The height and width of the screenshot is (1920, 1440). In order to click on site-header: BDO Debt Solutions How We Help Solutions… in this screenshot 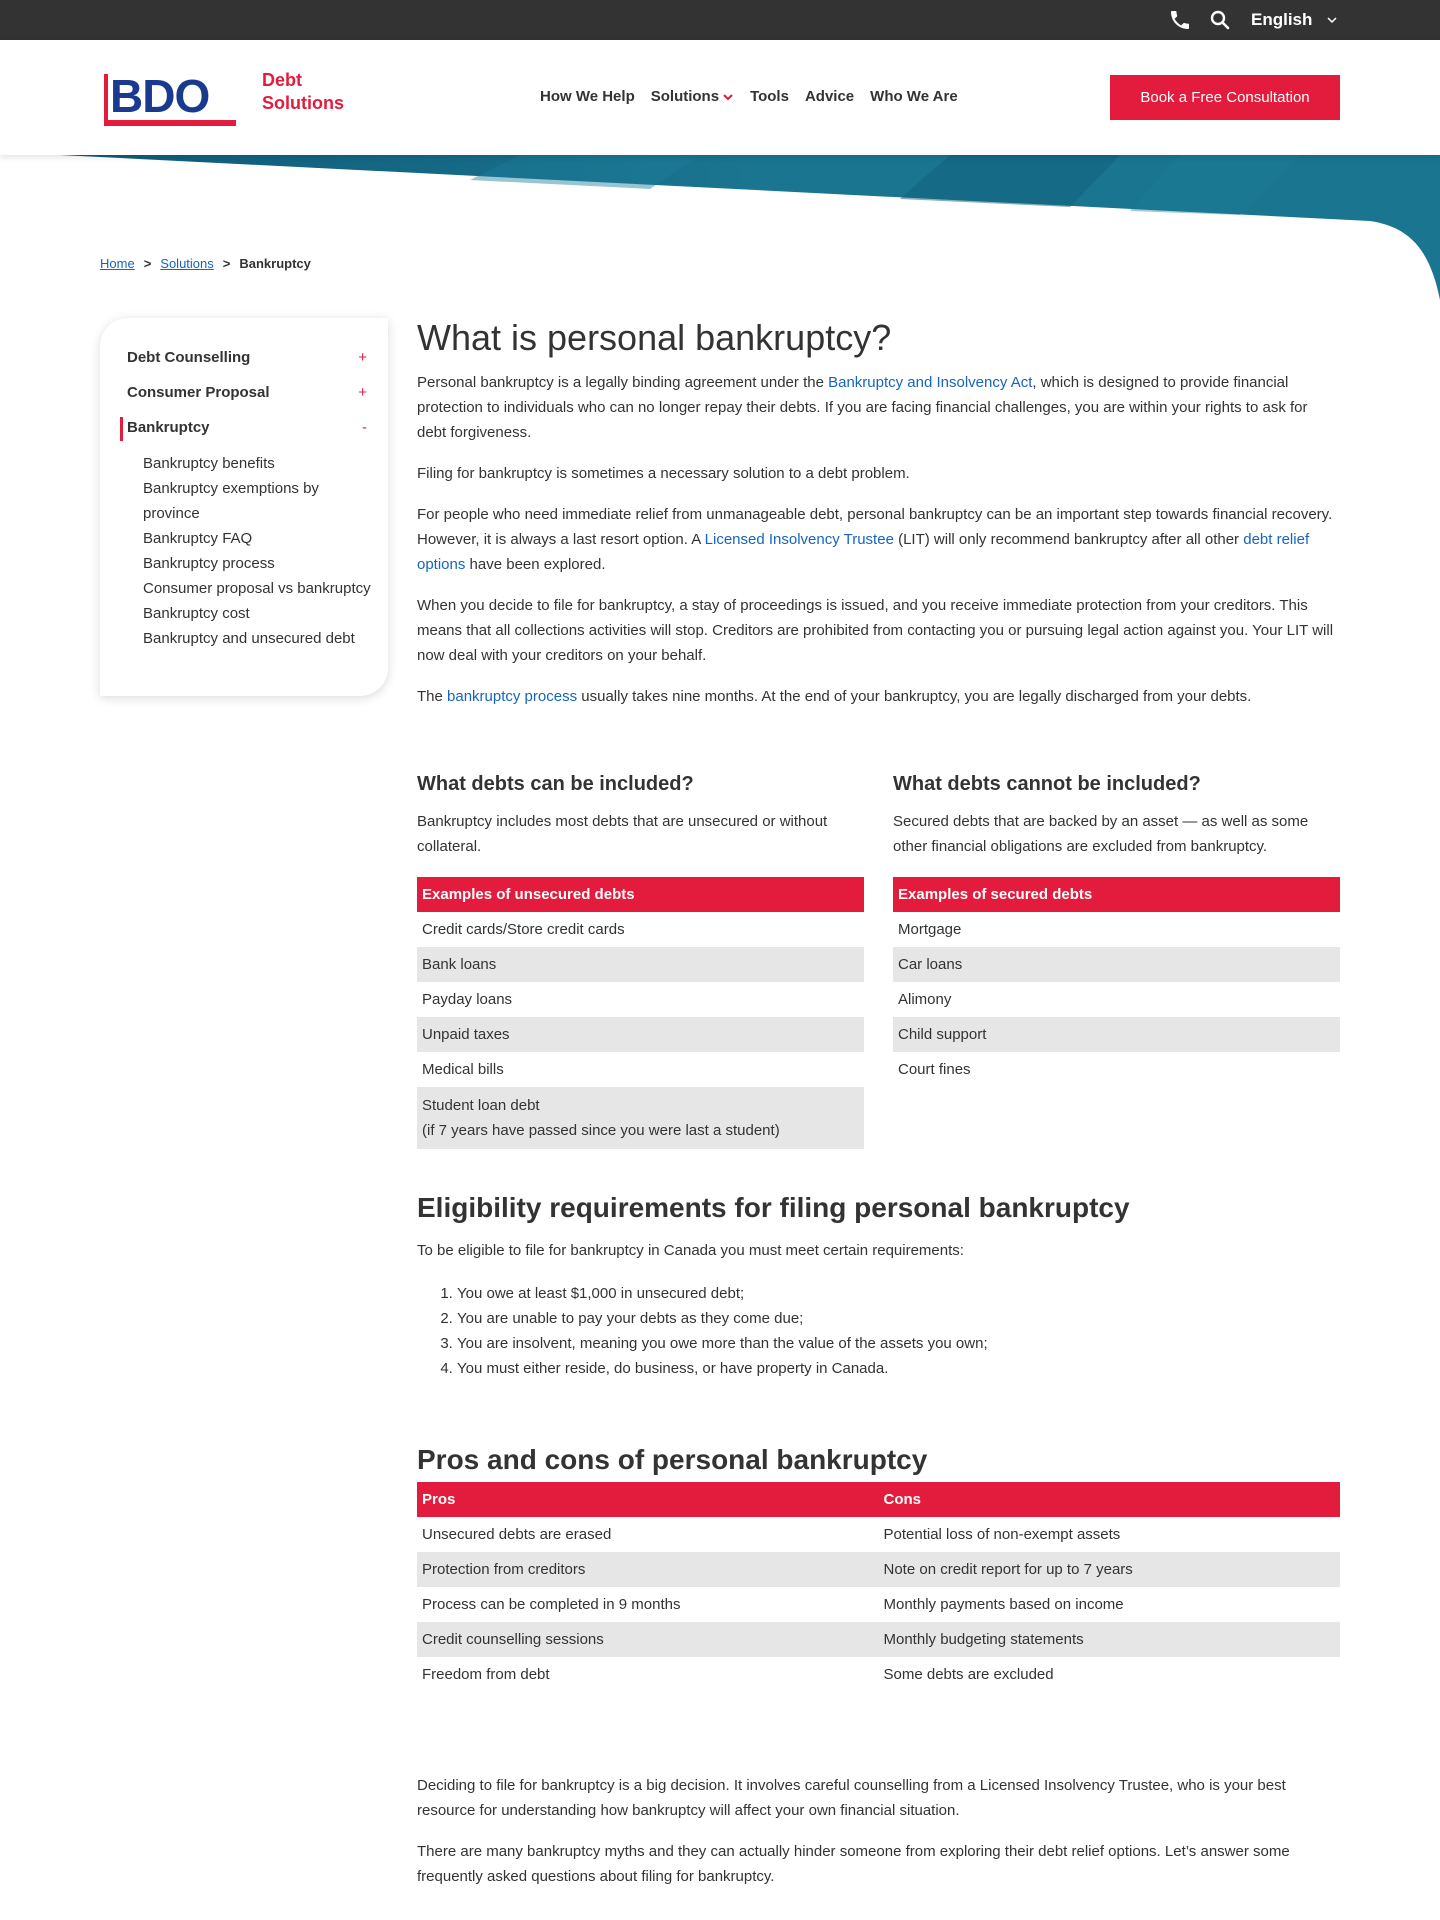, I will do `click(720, 97)`.